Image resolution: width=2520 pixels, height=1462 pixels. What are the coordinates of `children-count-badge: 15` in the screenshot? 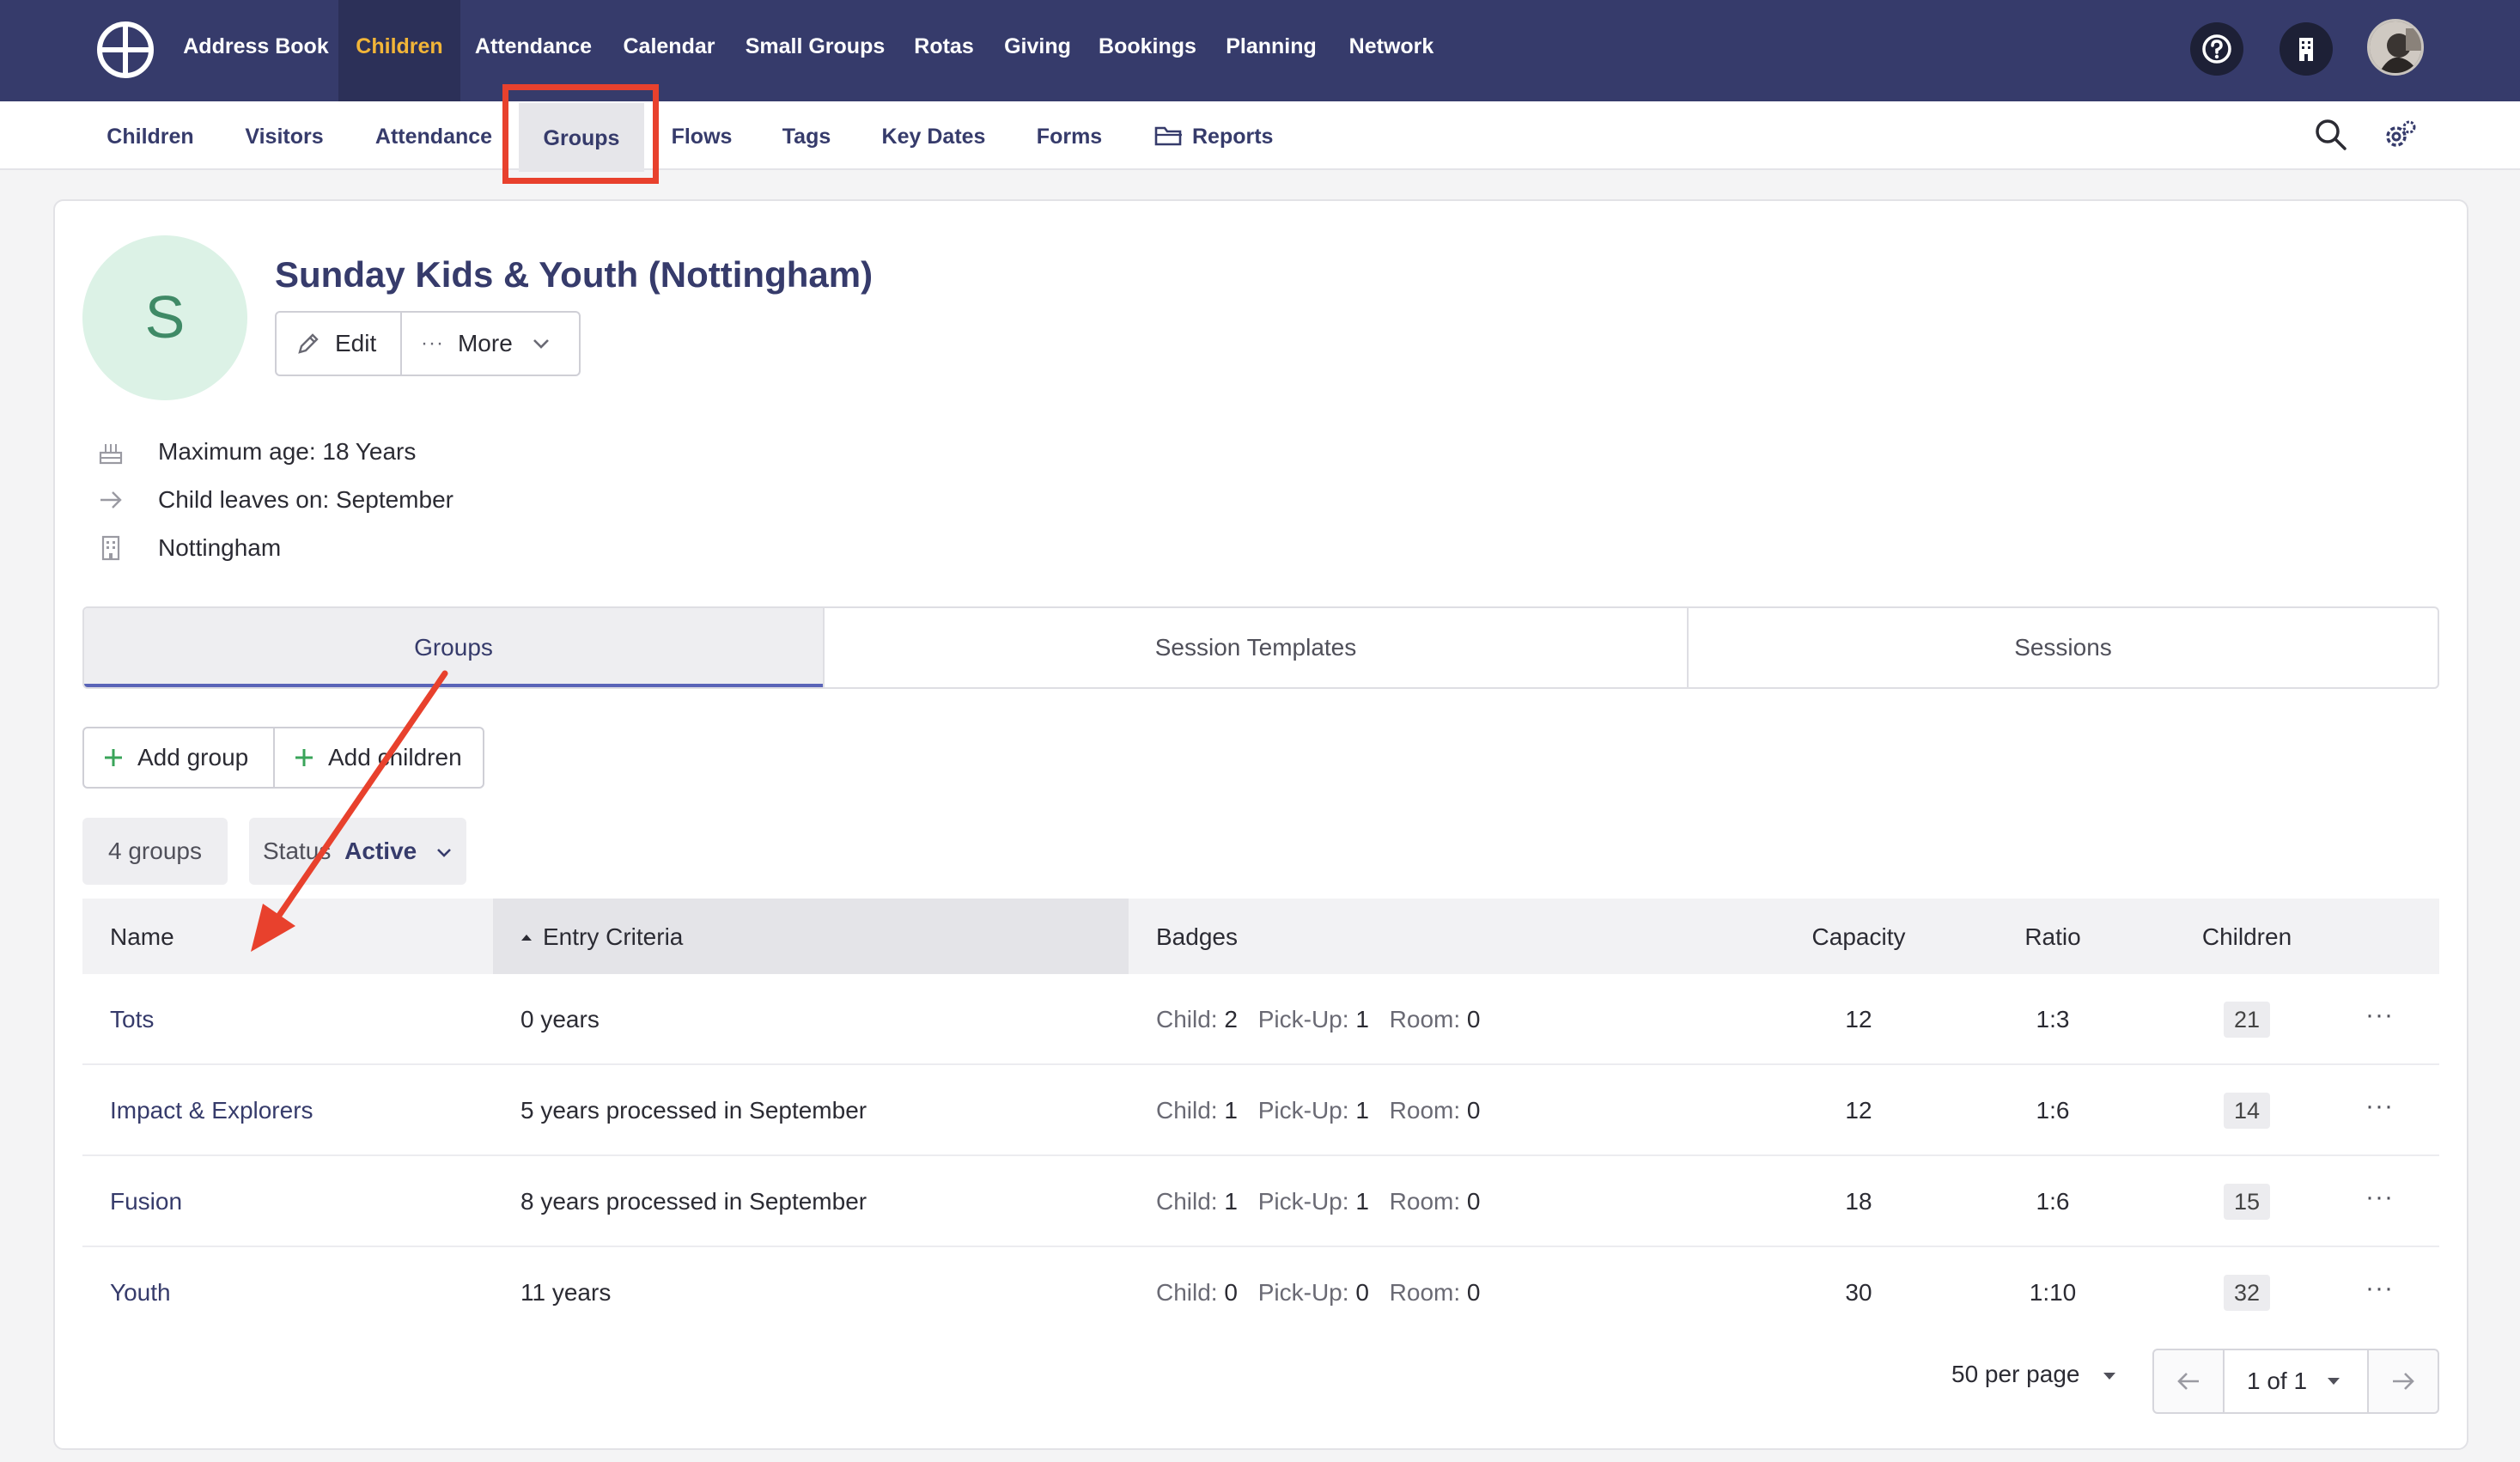 It's located at (2247, 1202).